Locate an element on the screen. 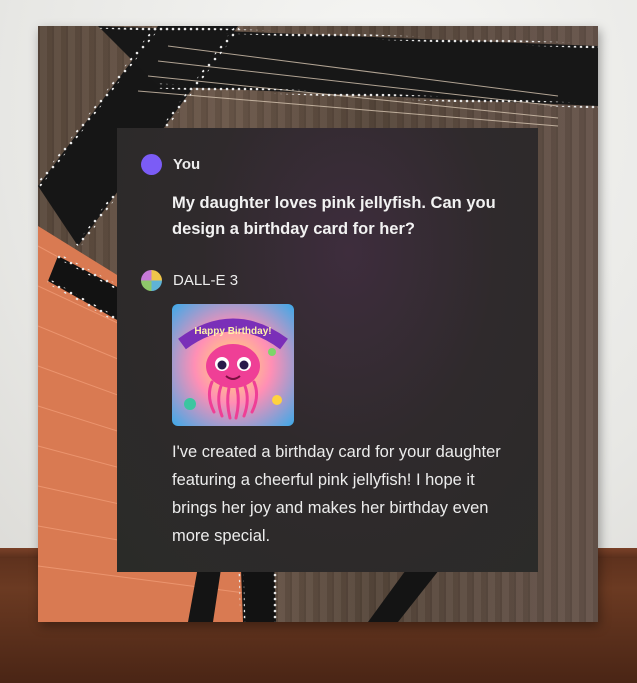 The image size is (637, 683). user-avatar is located at coordinates (151, 164).